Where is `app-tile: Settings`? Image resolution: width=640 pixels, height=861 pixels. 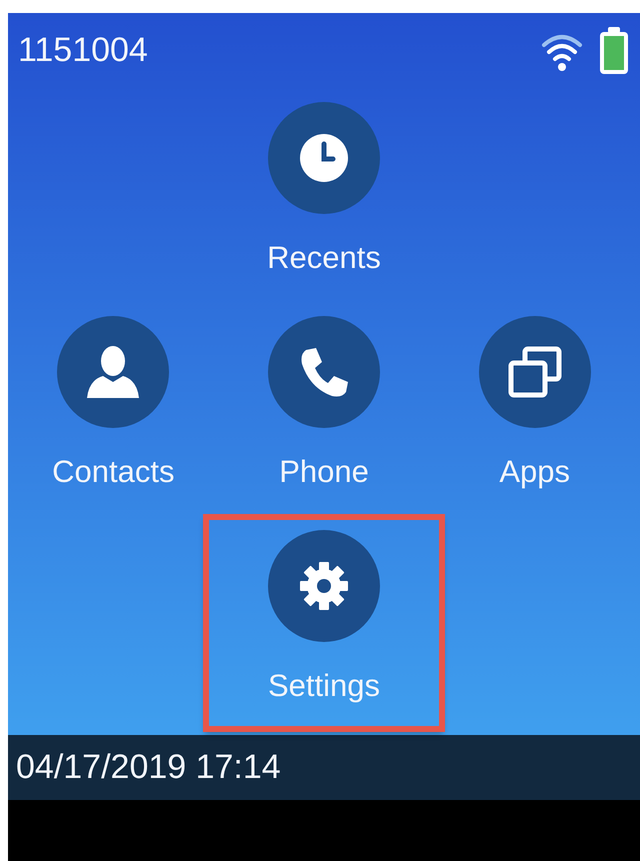 app-tile: Settings is located at coordinates (324, 623).